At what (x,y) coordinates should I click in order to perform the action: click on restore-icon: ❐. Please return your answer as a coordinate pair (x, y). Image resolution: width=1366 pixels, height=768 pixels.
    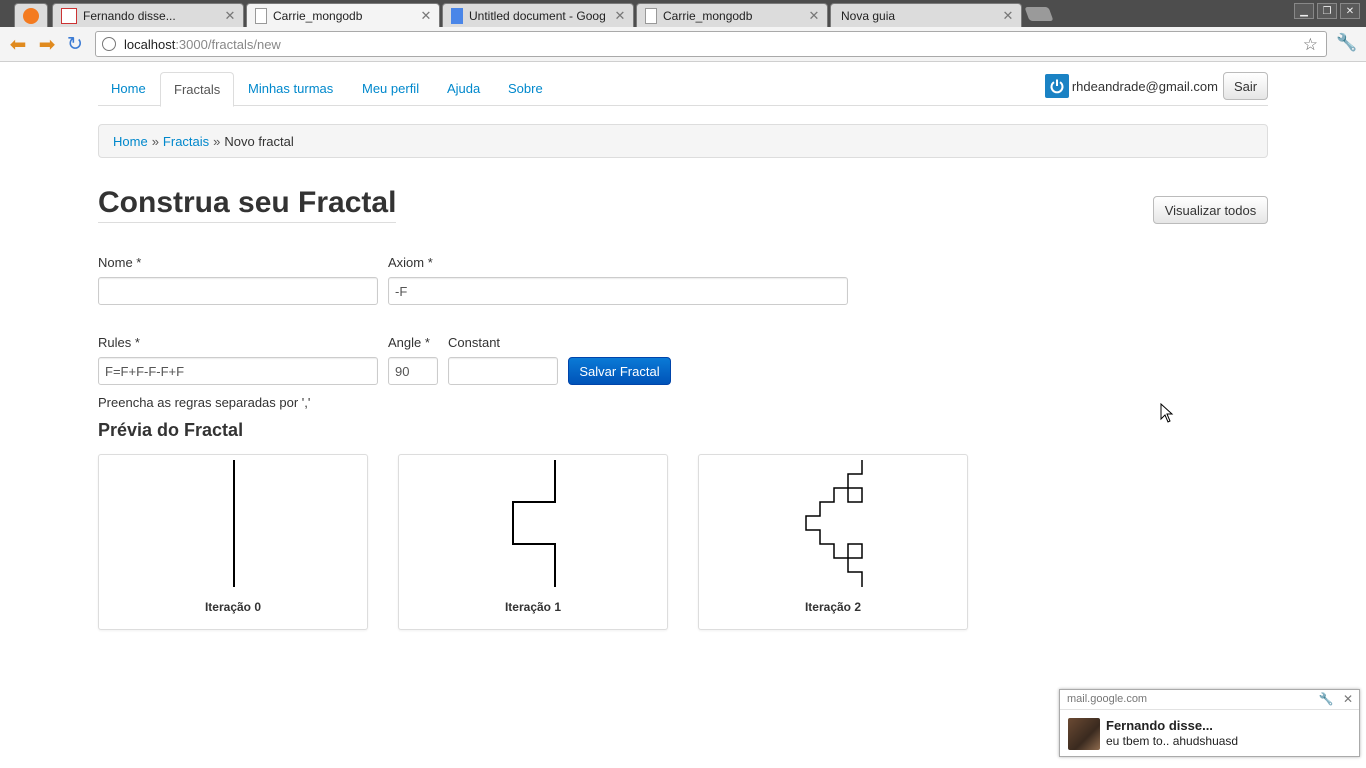
    Looking at the image, I should click on (1327, 11).